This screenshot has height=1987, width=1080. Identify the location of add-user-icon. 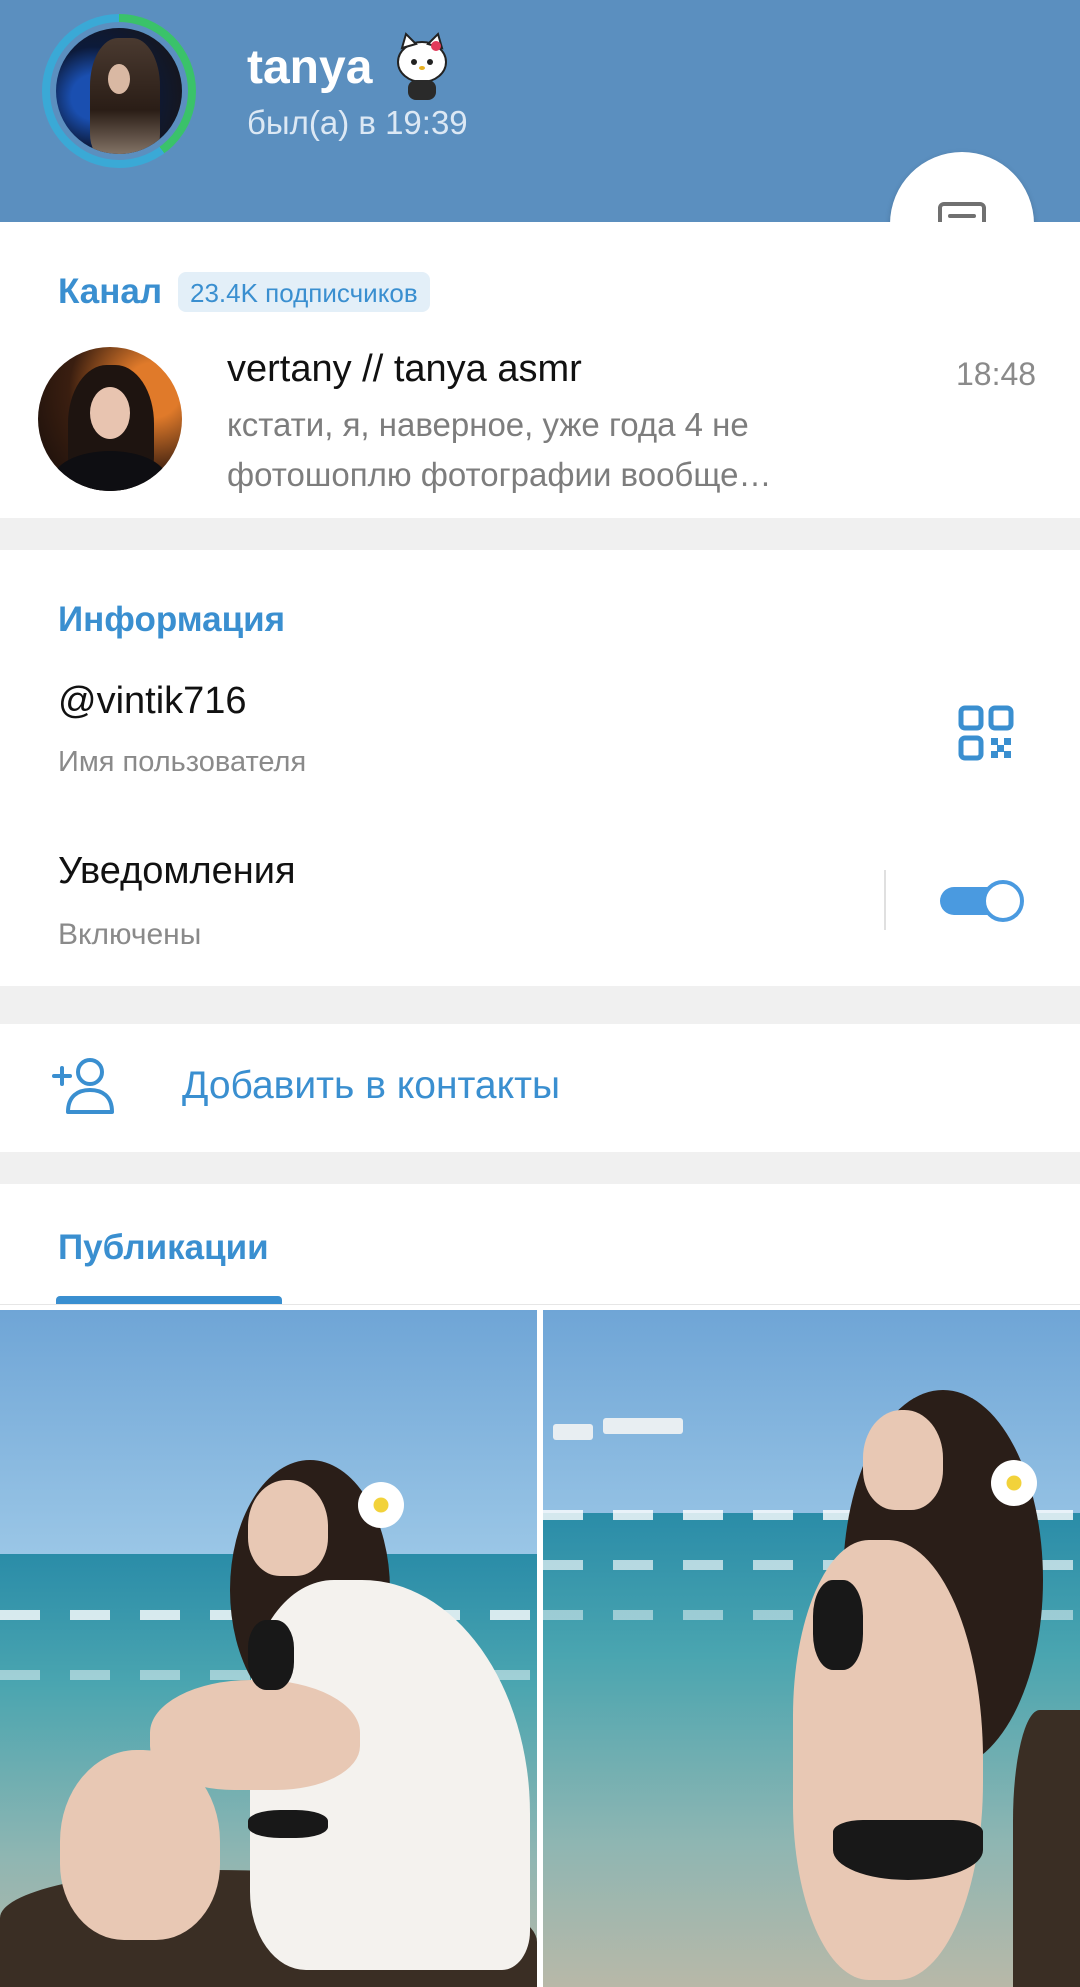
(83, 1086).